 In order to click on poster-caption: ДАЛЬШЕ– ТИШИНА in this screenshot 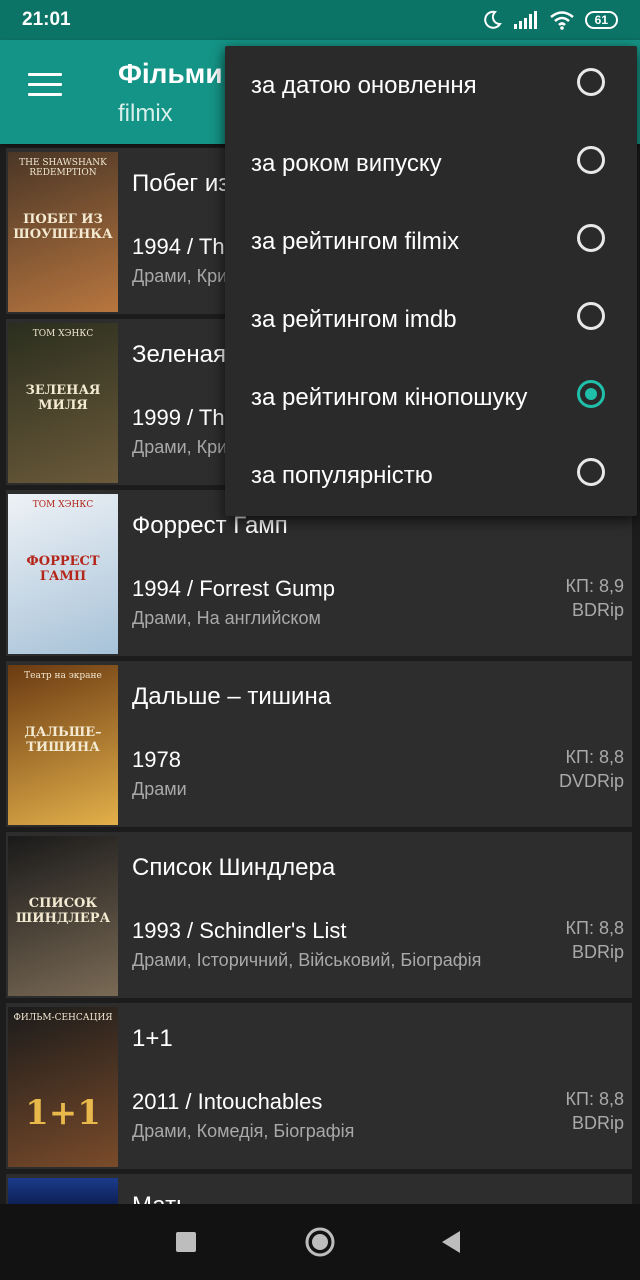, I will do `click(63, 740)`.